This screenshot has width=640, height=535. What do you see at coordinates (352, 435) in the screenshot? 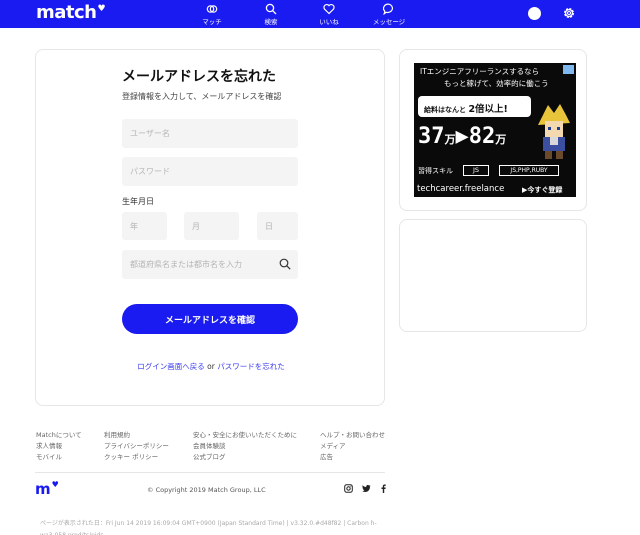
I see `footer-link: ヘルプ・お問い合わせ` at bounding box center [352, 435].